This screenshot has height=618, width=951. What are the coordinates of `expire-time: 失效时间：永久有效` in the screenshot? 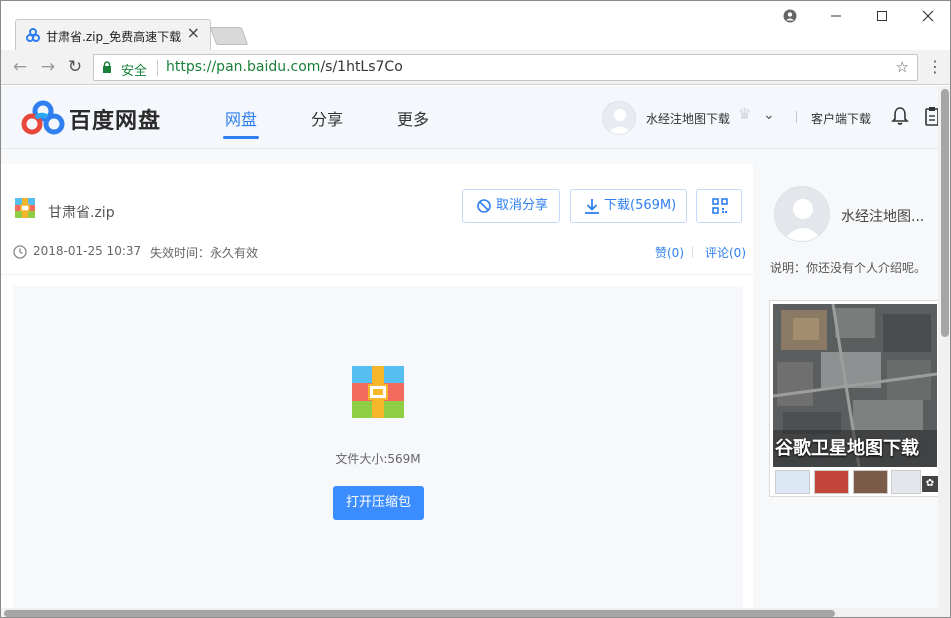 It's located at (204, 253).